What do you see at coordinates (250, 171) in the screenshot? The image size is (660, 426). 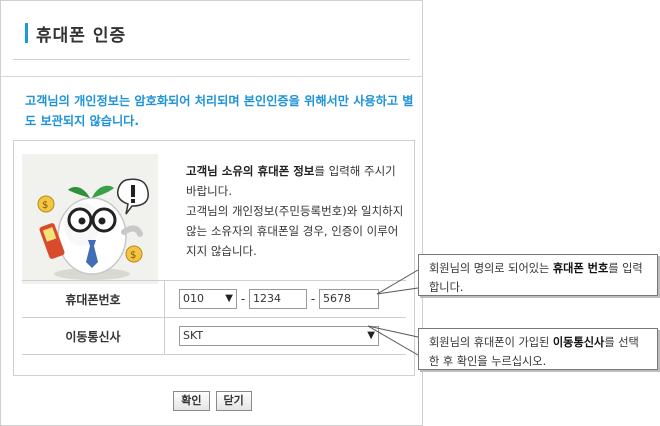 I see `intro-bold-text: 고객님 소유의 휴대폰 정보` at bounding box center [250, 171].